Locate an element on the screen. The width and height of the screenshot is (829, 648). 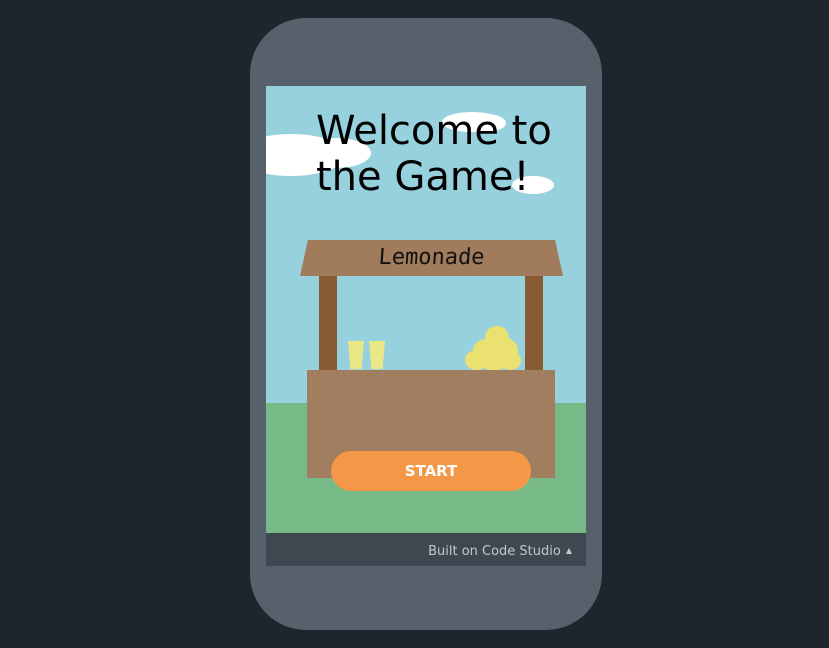
stand-post-left is located at coordinates (328, 324).